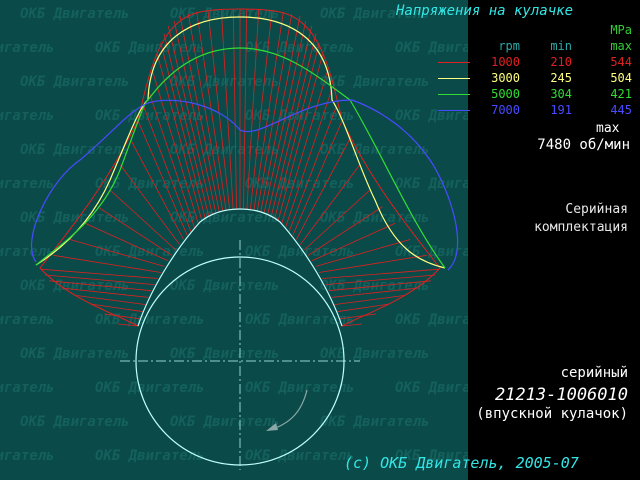  Describe the element at coordinates (581, 227) in the screenshot. I see `configuration-line-2: комплектация` at that location.